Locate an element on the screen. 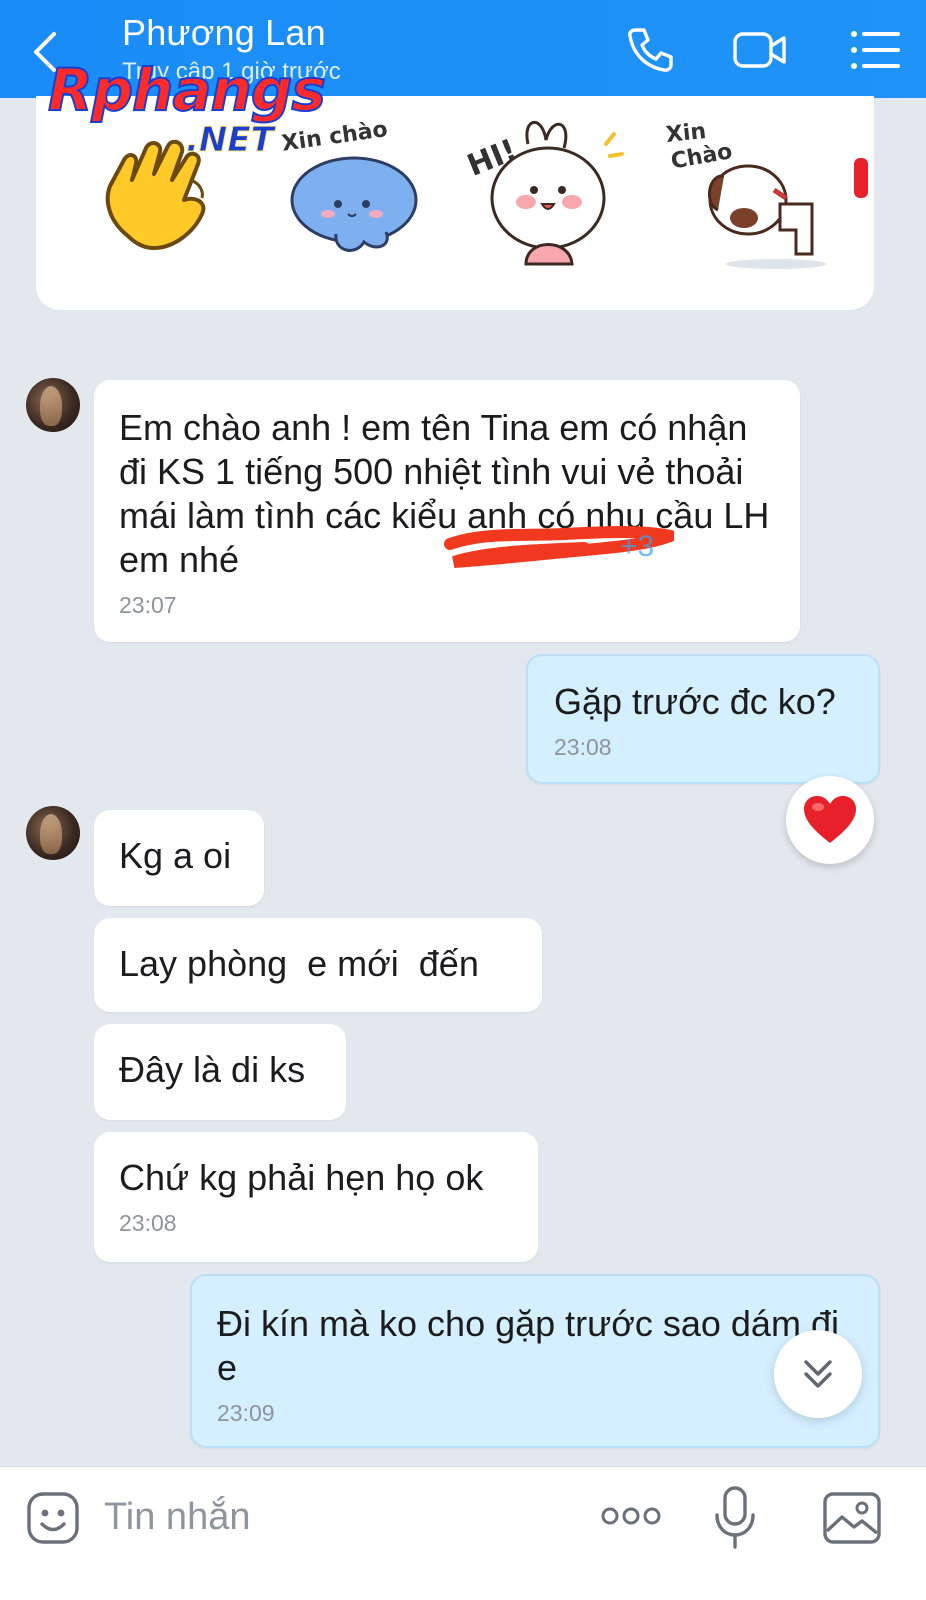 The width and height of the screenshot is (926, 1600). redaction-scribble: +3 is located at coordinates (559, 547).